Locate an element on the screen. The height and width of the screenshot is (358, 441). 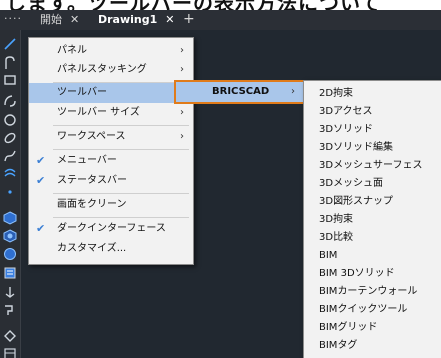
tab-bar: ···· 開始 ✕ Drawing1 ✕ + is located at coordinates (220, 20).